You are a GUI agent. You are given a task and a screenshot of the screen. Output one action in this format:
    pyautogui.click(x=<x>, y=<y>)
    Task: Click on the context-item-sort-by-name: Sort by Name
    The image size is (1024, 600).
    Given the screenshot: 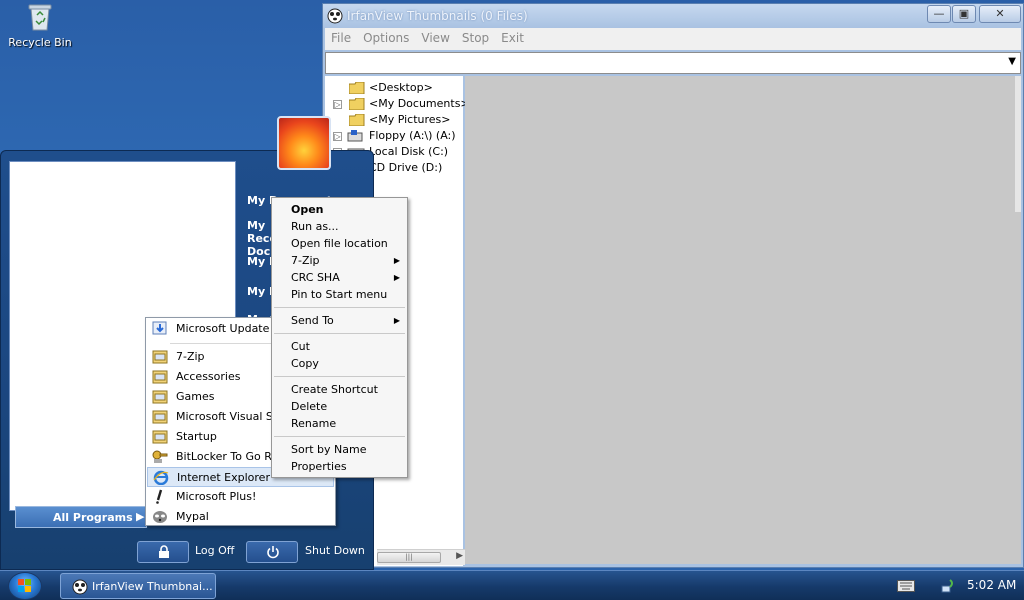 What is the action you would take?
    pyautogui.click(x=329, y=449)
    